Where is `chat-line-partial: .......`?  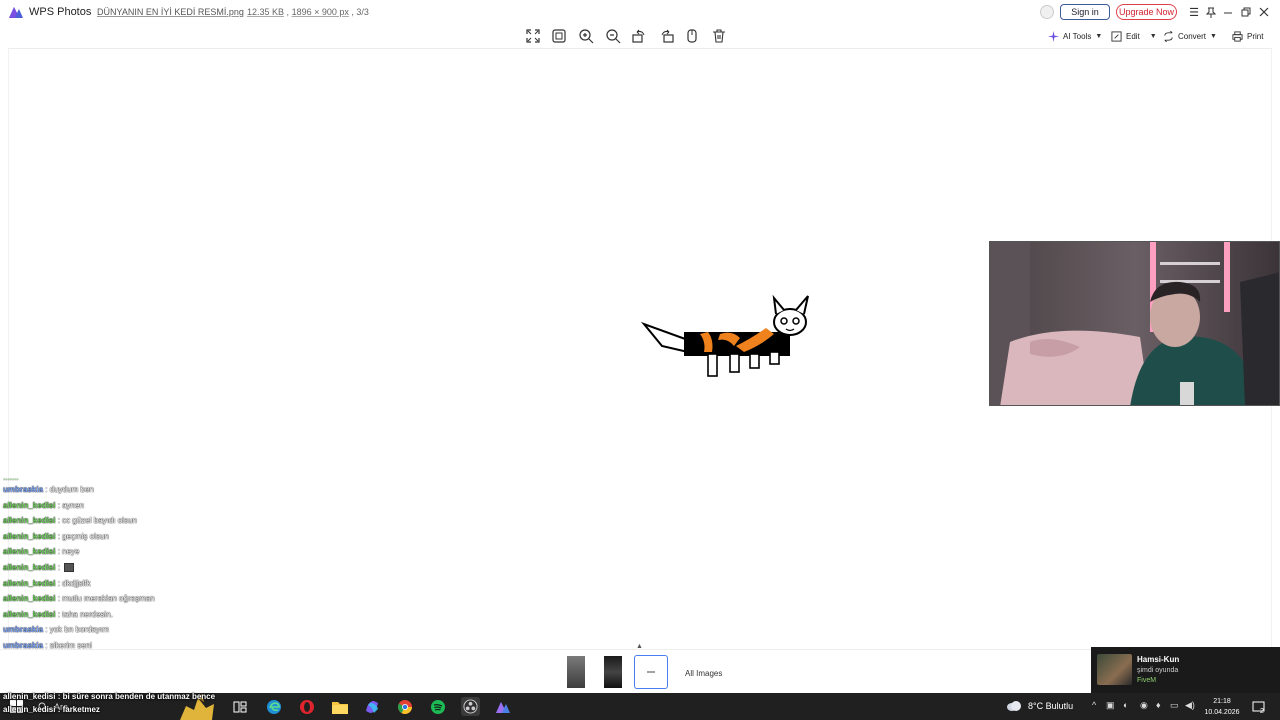
chat-line-partial: ....... is located at coordinates (11, 478).